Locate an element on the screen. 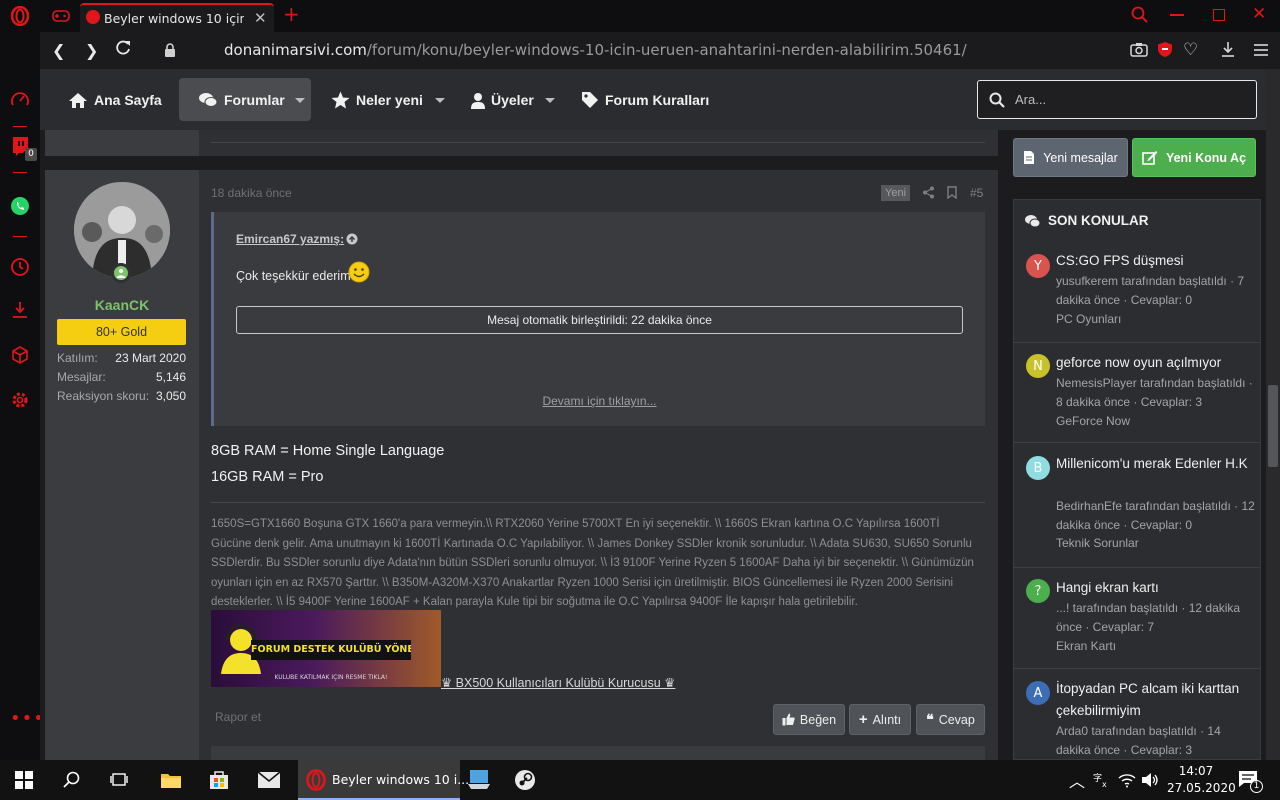  nav-members: Üyeler is located at coordinates (502, 100).